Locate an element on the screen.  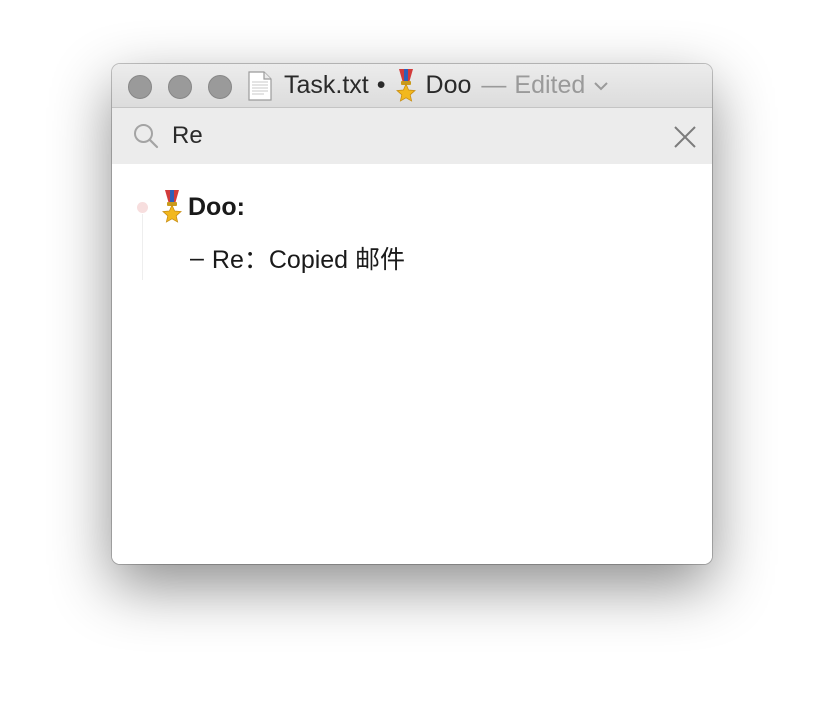
project-bullet is located at coordinates (142, 207).